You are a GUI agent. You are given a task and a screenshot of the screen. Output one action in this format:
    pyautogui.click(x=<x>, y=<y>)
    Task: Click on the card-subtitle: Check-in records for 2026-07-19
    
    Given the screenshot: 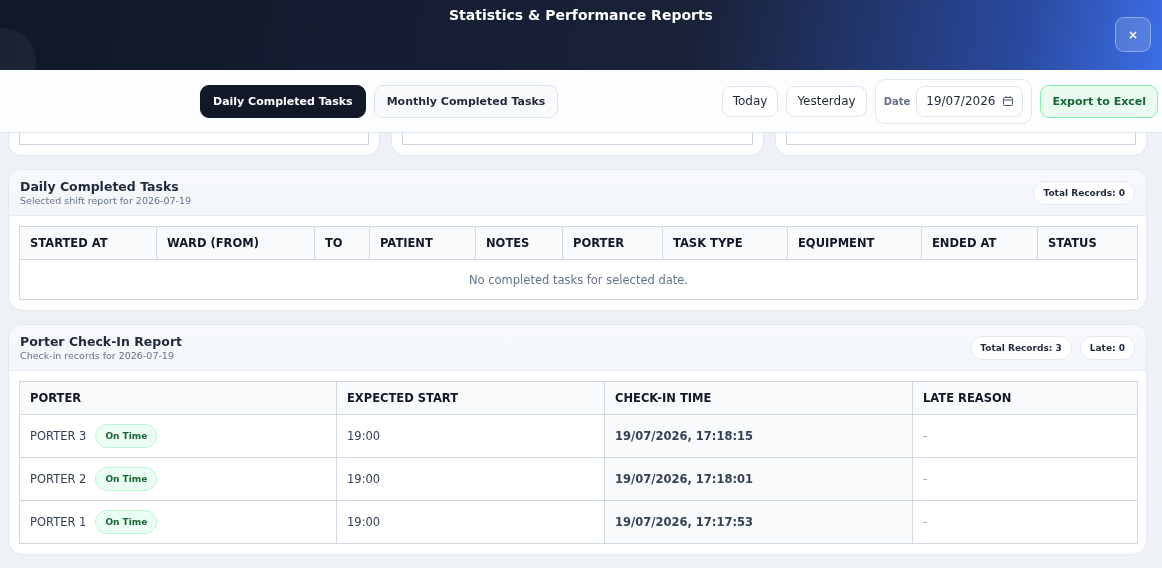 What is the action you would take?
    pyautogui.click(x=97, y=355)
    